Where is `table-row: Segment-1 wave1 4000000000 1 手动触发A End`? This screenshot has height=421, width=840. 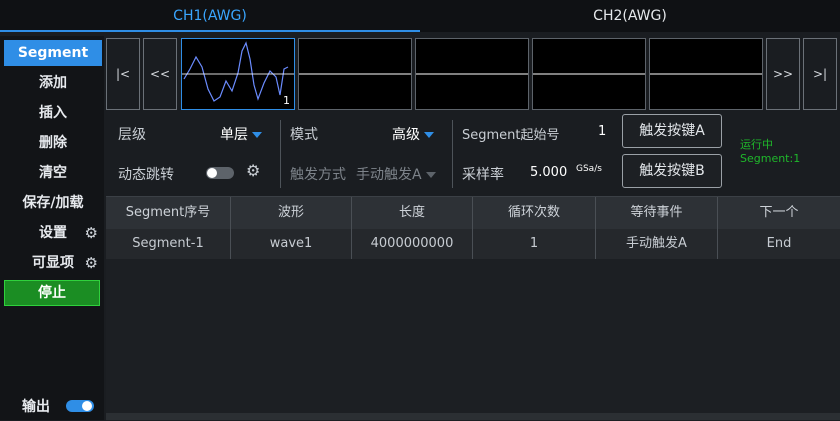 table-row: Segment-1 wave1 4000000000 1 手动触发A End is located at coordinates (473, 244).